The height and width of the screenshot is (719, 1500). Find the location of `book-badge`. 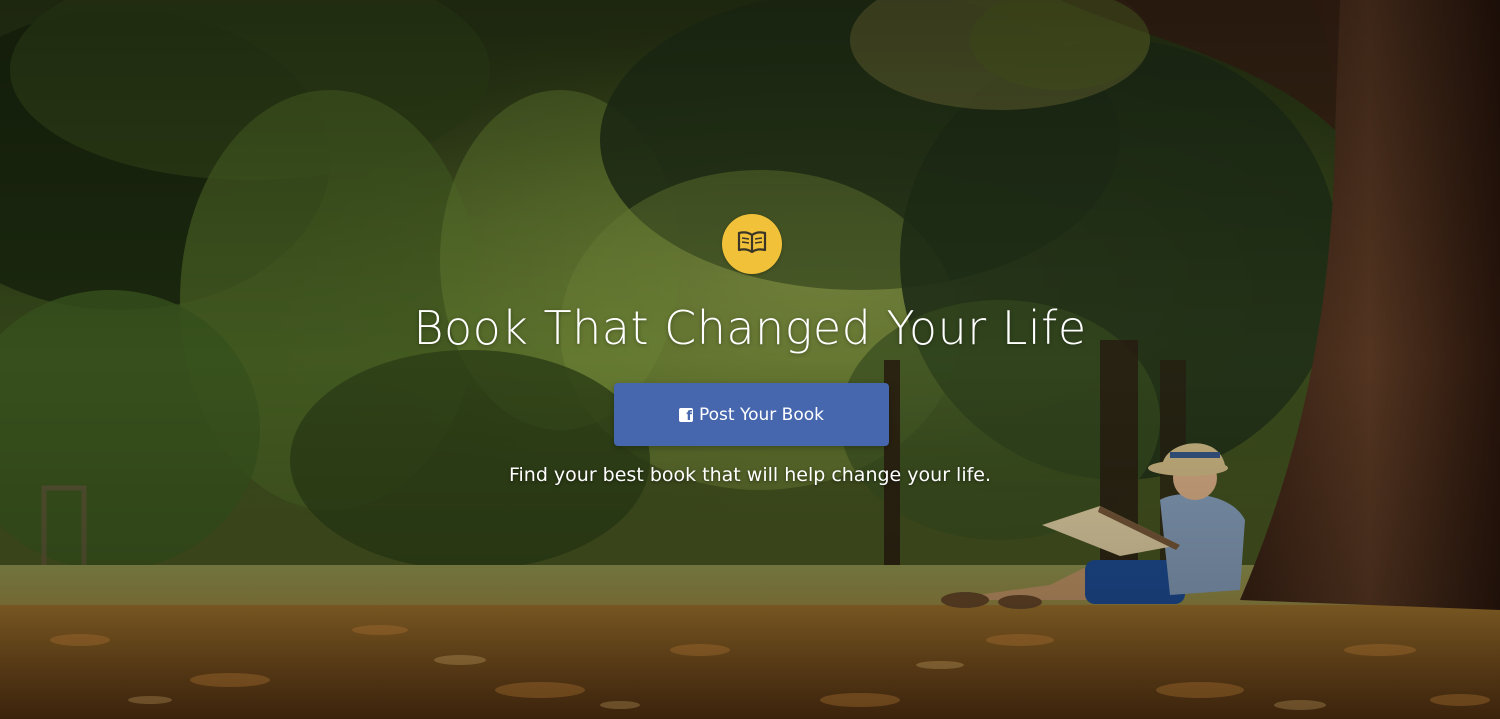

book-badge is located at coordinates (752, 244).